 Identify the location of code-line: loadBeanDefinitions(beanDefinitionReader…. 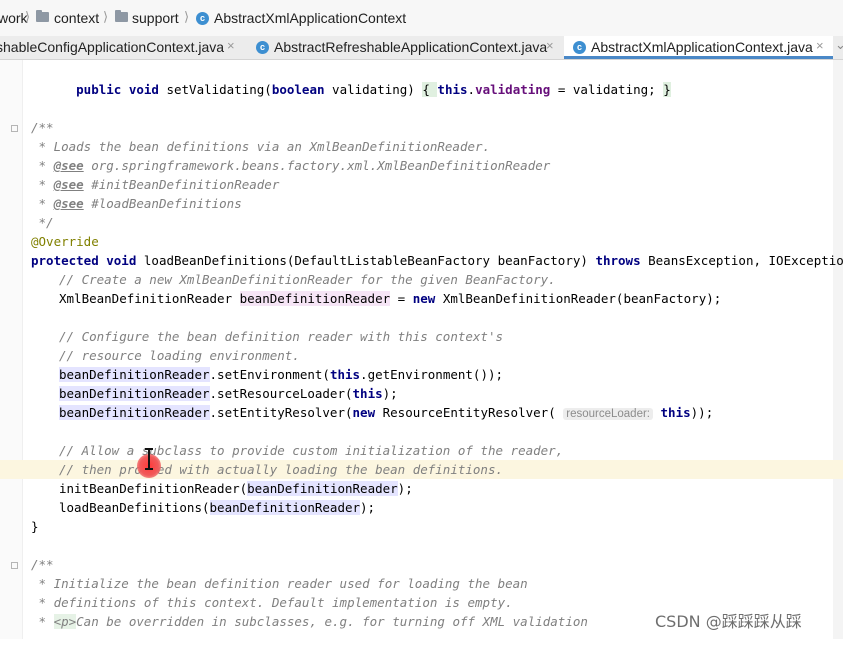
(217, 507).